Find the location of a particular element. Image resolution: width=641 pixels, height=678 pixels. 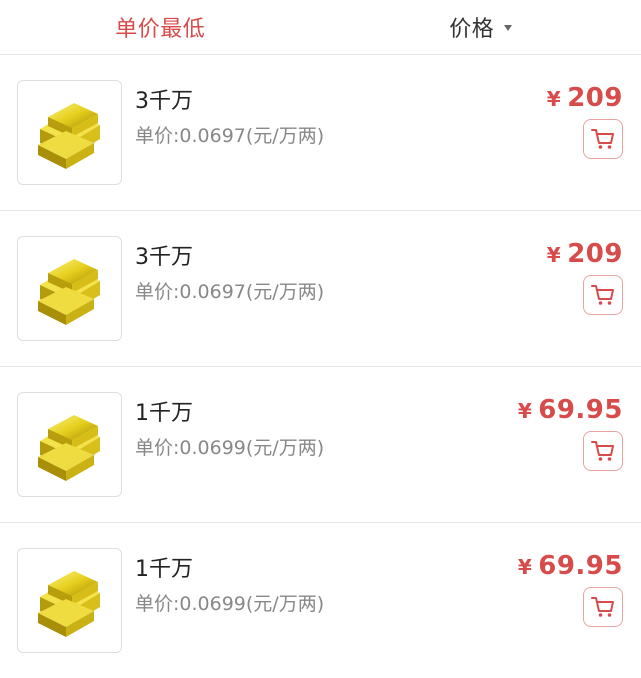

sort-tabs: 单价最低 价格 is located at coordinates (320, 27).